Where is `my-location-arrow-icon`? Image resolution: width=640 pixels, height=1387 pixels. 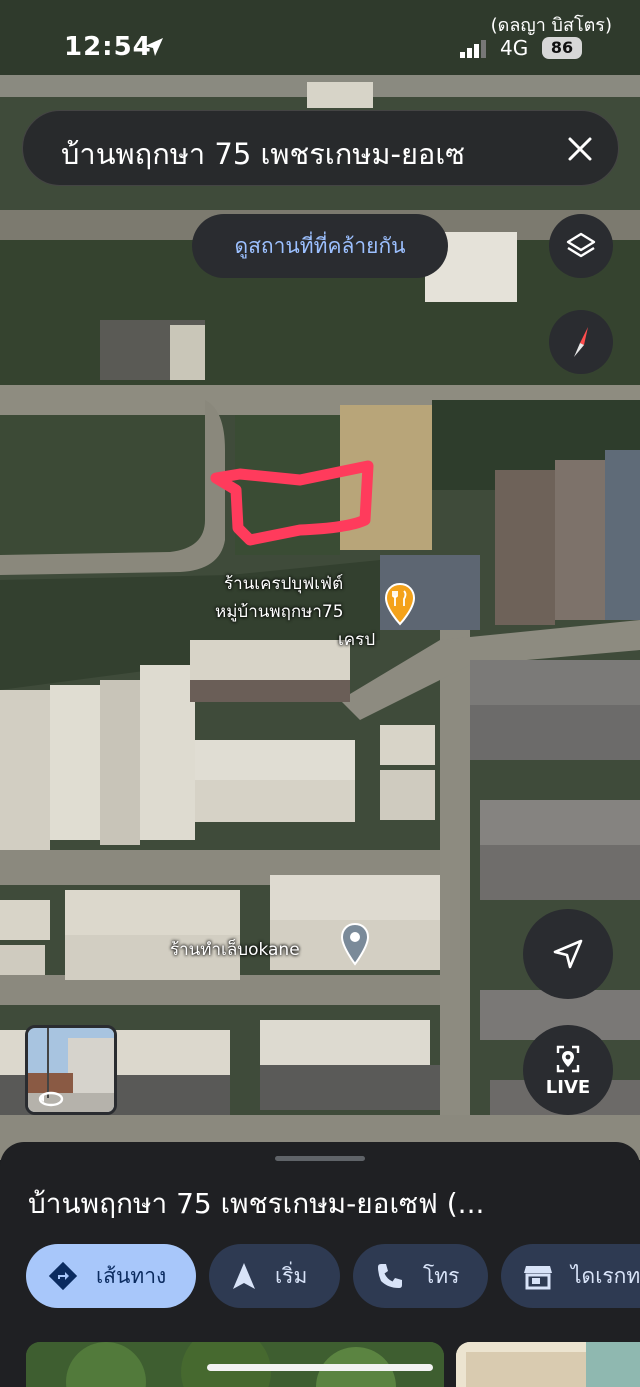 my-location-arrow-icon is located at coordinates (568, 954).